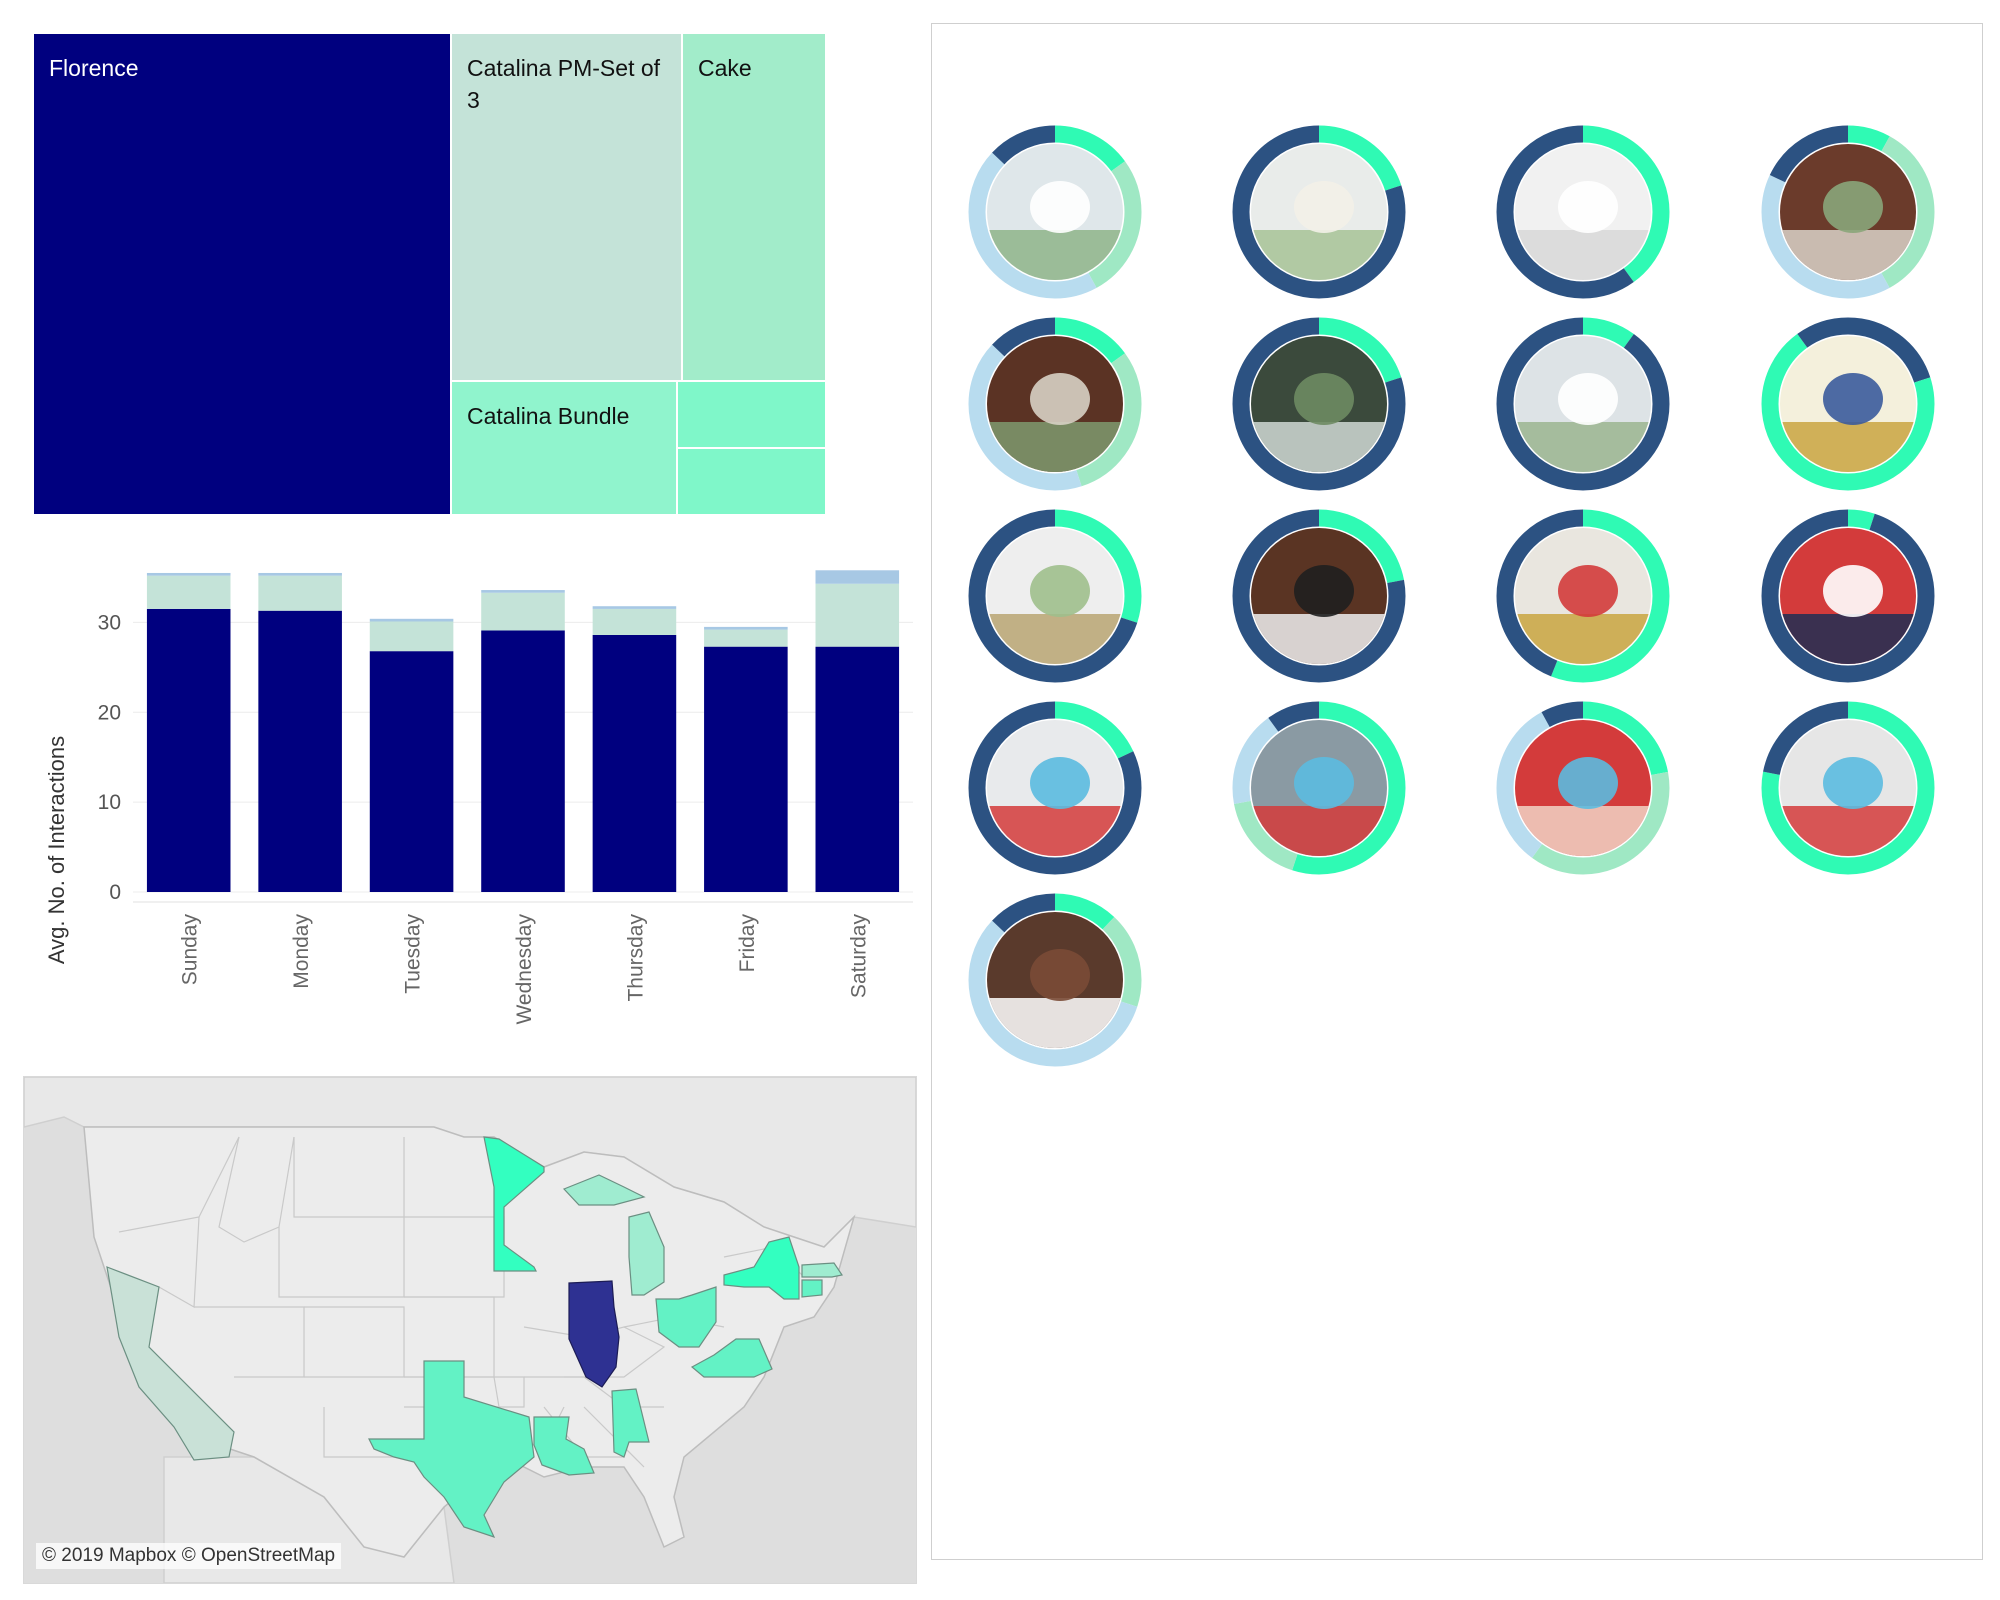 The image size is (2000, 1600). Describe the element at coordinates (1583, 788) in the screenshot. I see `product-ring-one-cake-topper-banner` at that location.